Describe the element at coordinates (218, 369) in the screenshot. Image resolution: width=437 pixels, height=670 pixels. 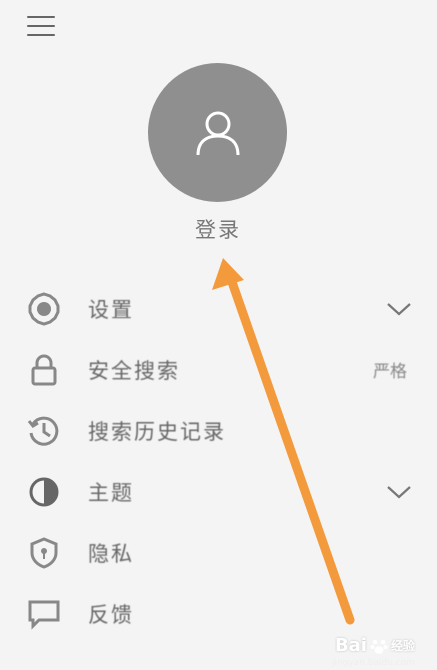
I see `menu-item-safe-search: 安全搜索 严格` at that location.